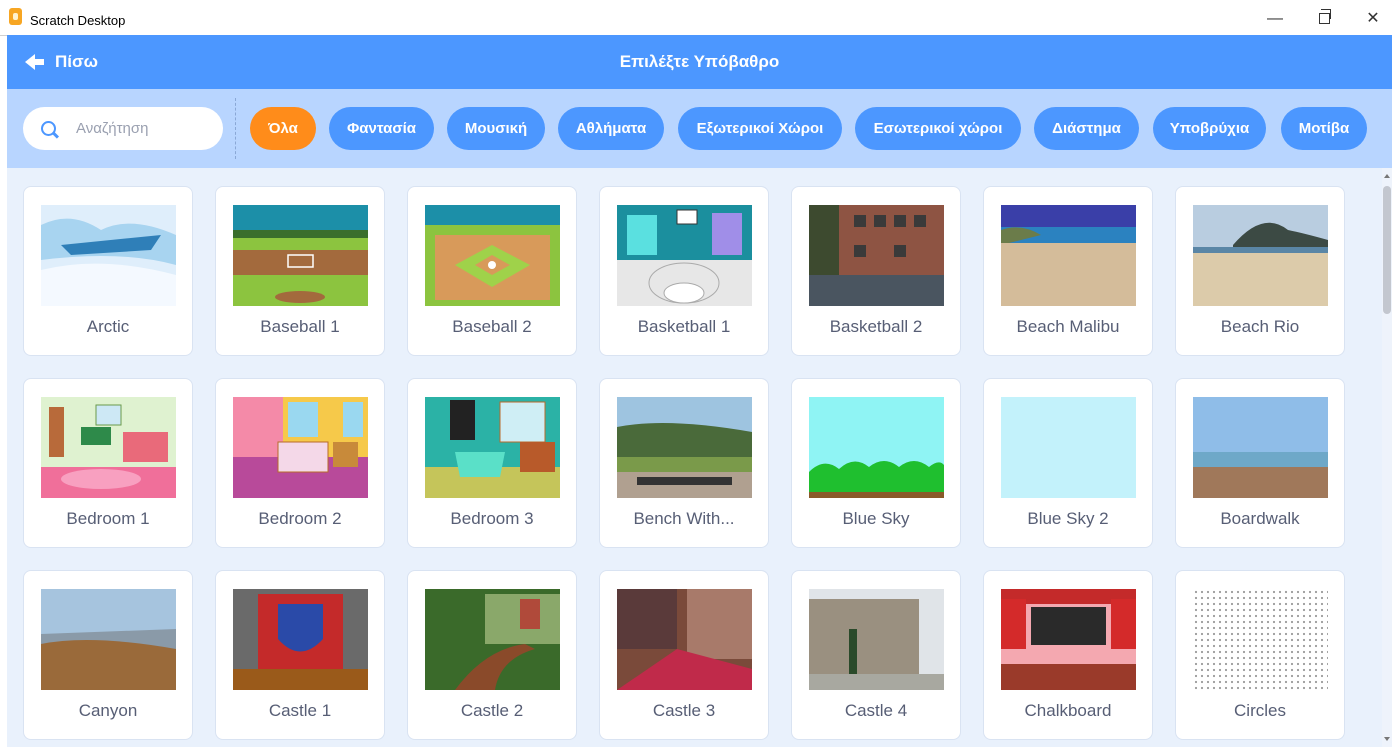  Describe the element at coordinates (1260, 710) in the screenshot. I see `backdrop-name: Circles` at that location.